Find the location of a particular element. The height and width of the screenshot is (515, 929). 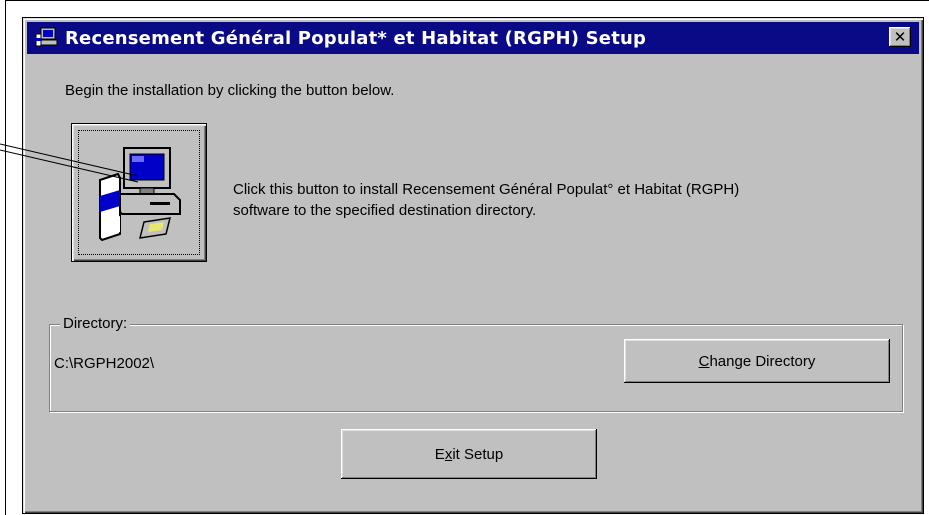

directory-legend: Directory: is located at coordinates (95, 323).